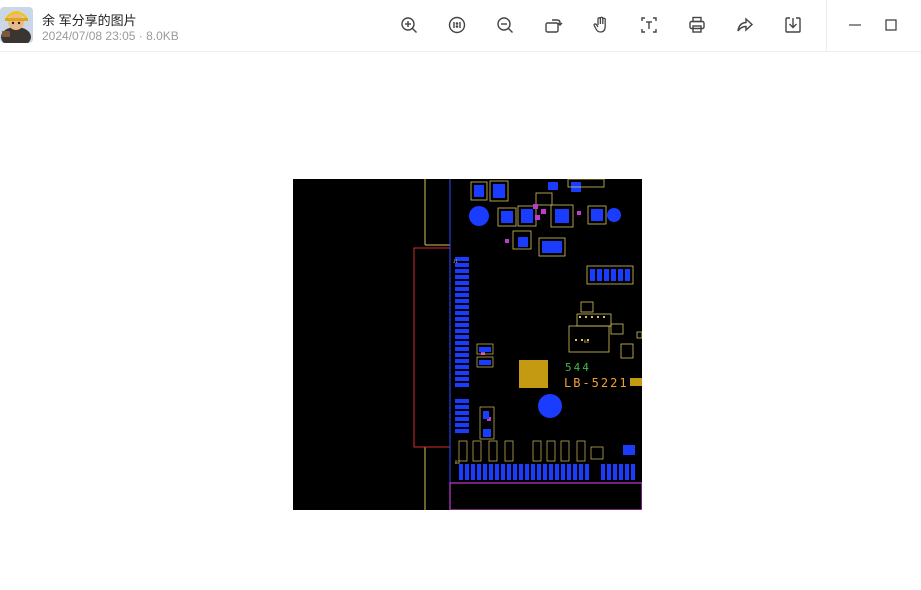 This screenshot has width=921, height=590. Describe the element at coordinates (596, 383) in the screenshot. I see `board-name-label: LB-5221` at that location.